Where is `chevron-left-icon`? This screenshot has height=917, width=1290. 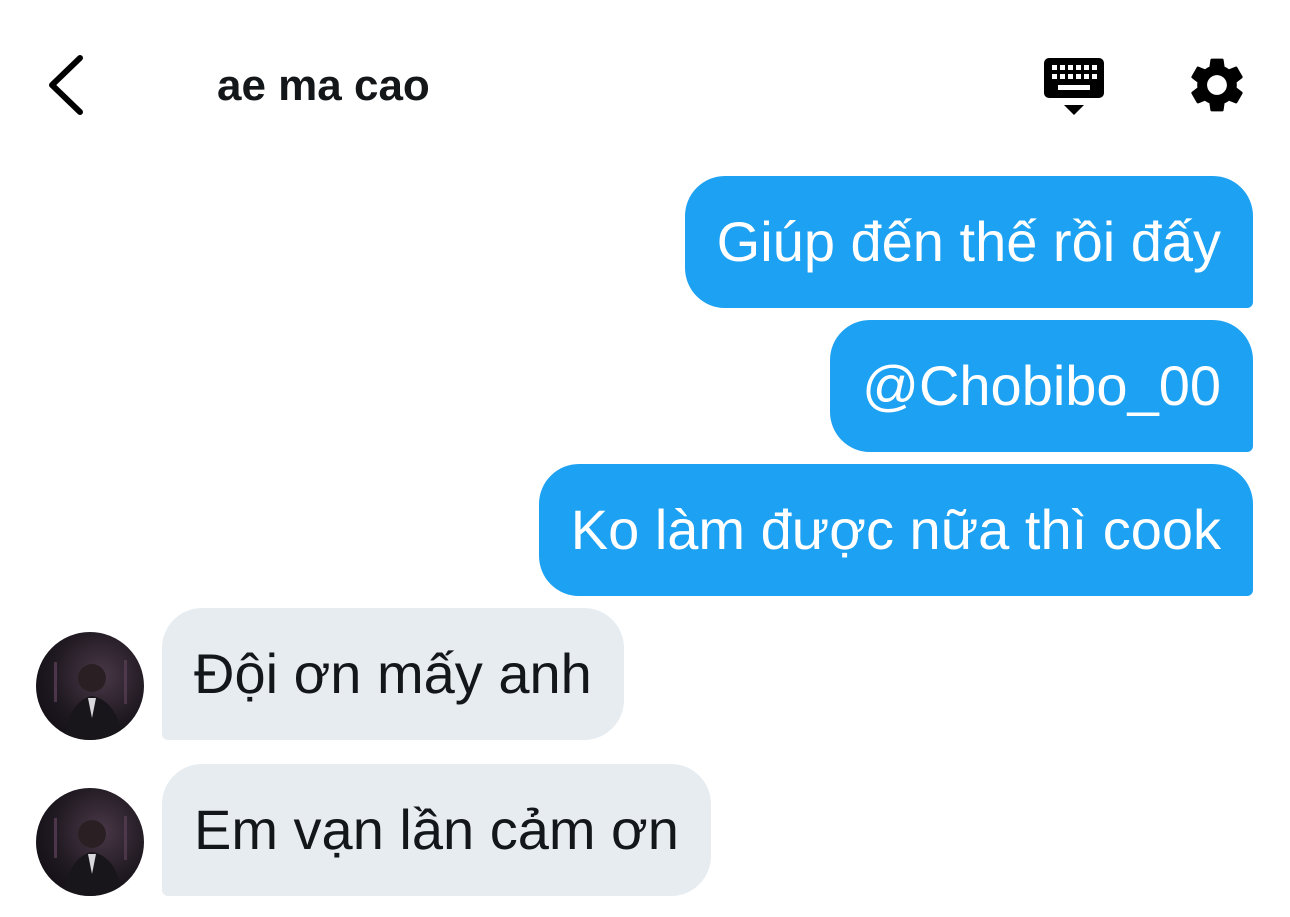
chevron-left-icon is located at coordinates (66, 85).